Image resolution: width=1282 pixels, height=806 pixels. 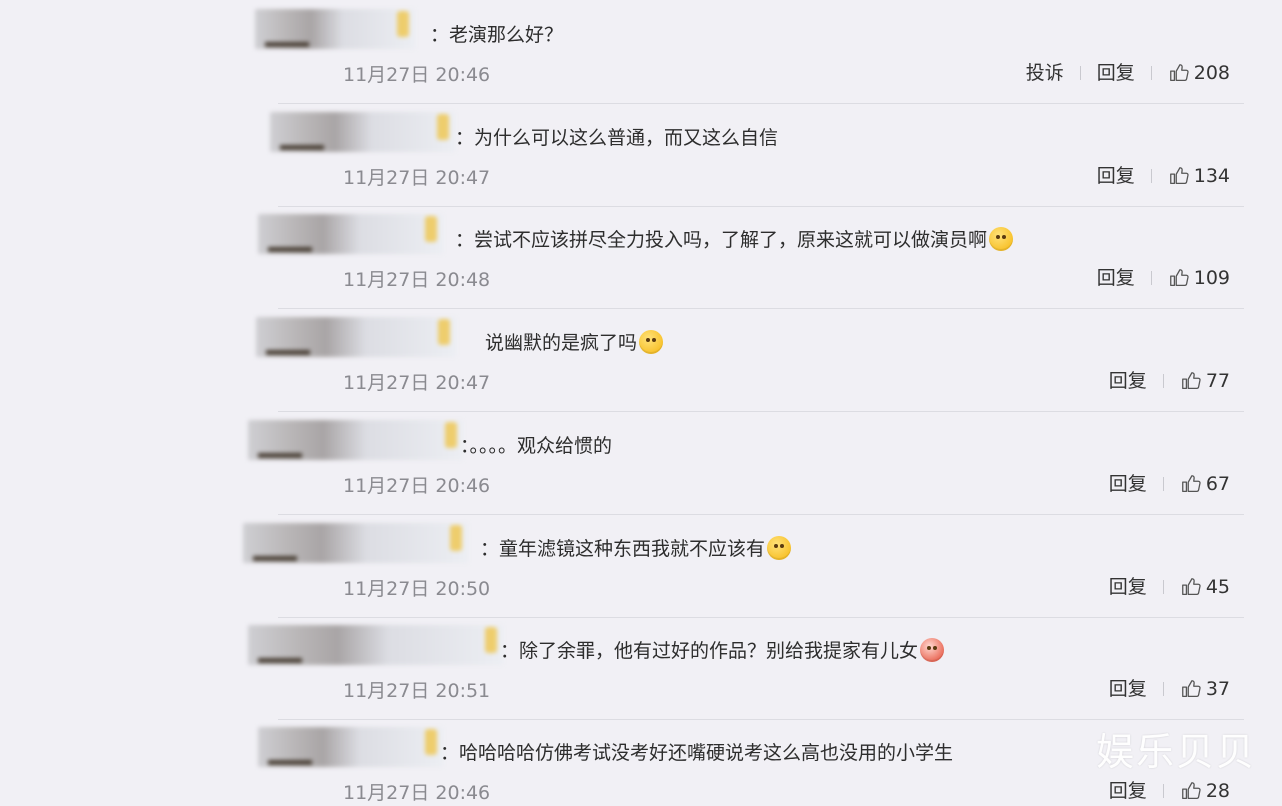 I want to click on like-count: 45, so click(x=1217, y=587).